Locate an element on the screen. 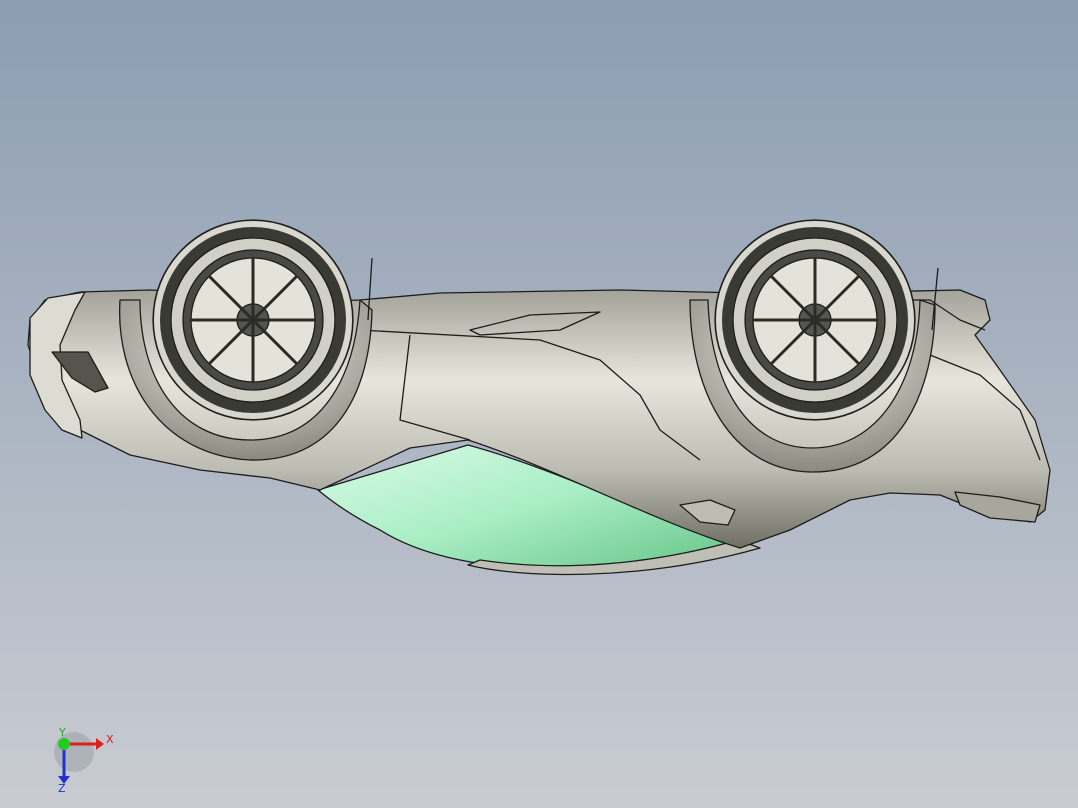 Image resolution: width=1078 pixels, height=808 pixels. y-axis-dot is located at coordinates (64, 744).